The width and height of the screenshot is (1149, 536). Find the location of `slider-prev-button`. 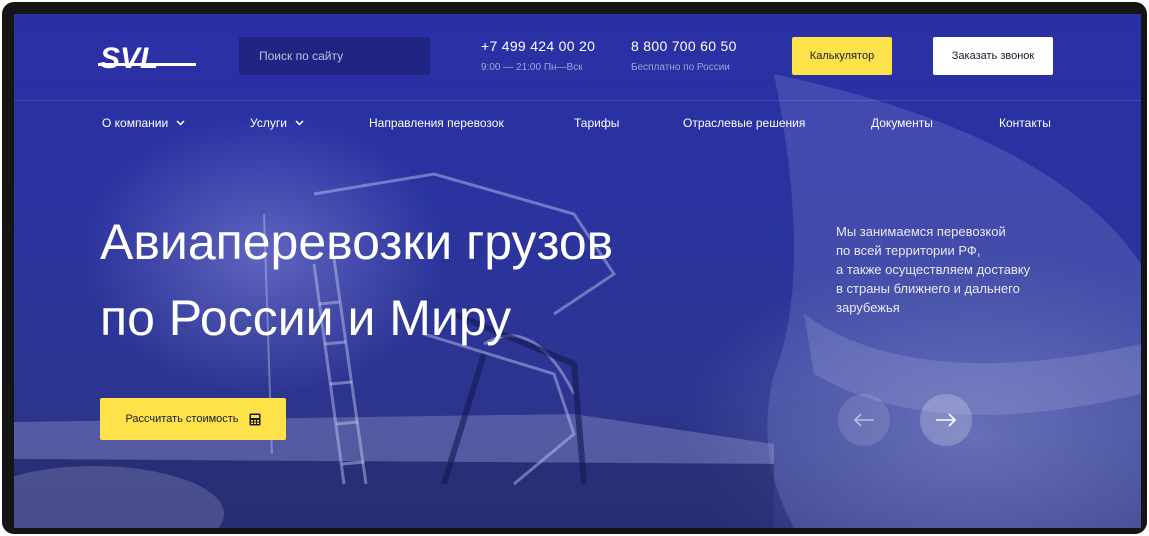

slider-prev-button is located at coordinates (864, 420).